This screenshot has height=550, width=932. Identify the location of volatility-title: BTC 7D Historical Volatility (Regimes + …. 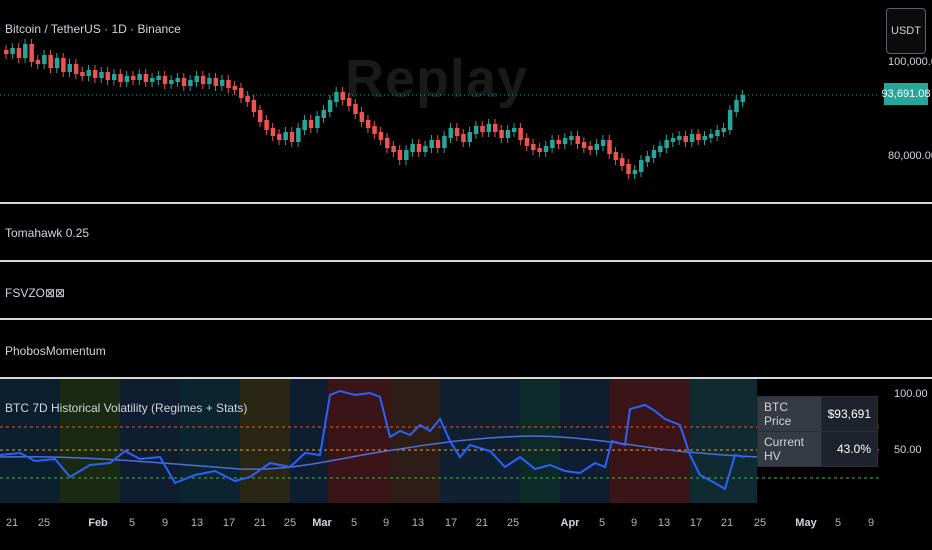
(126, 408).